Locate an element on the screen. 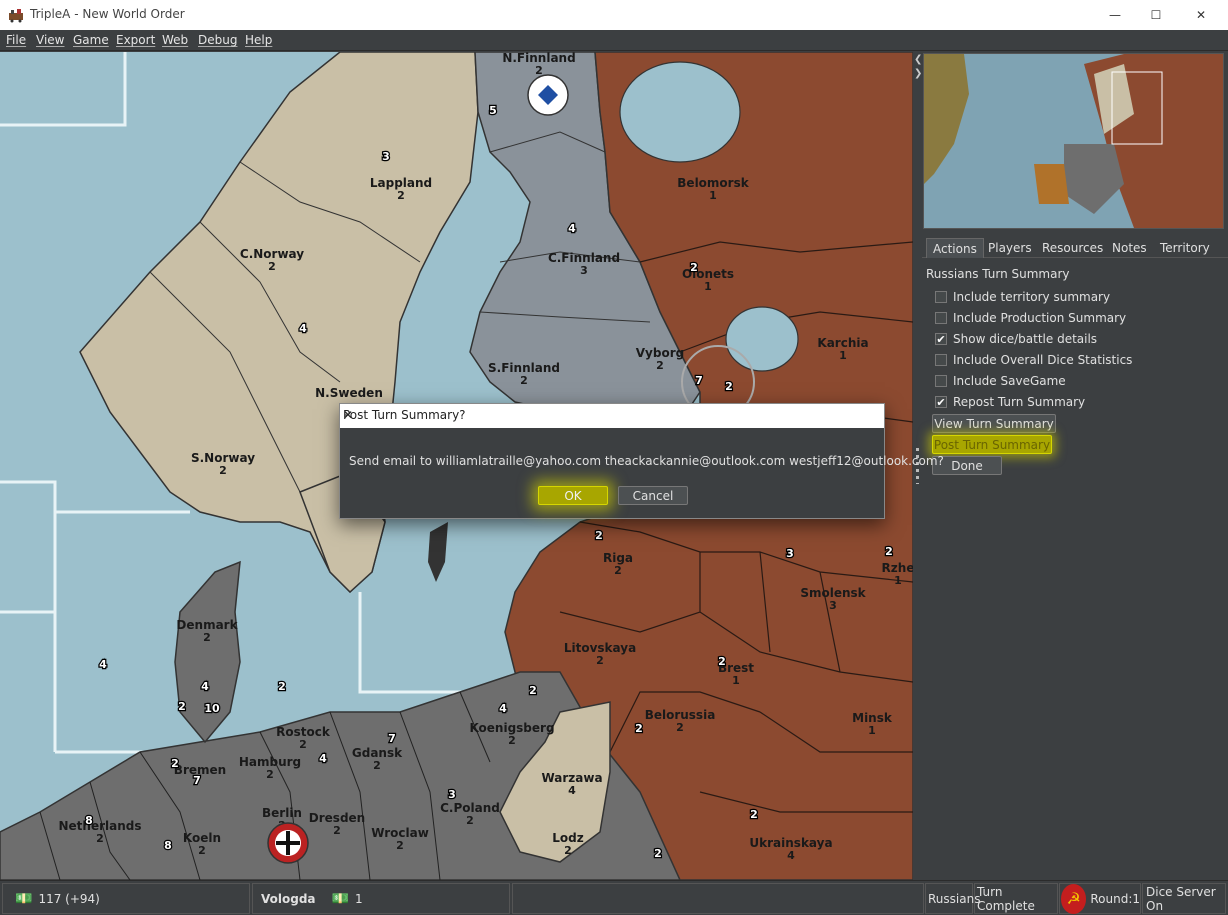 This screenshot has width=1228, height=915. current-step: Turn Complete is located at coordinates (1016, 898).